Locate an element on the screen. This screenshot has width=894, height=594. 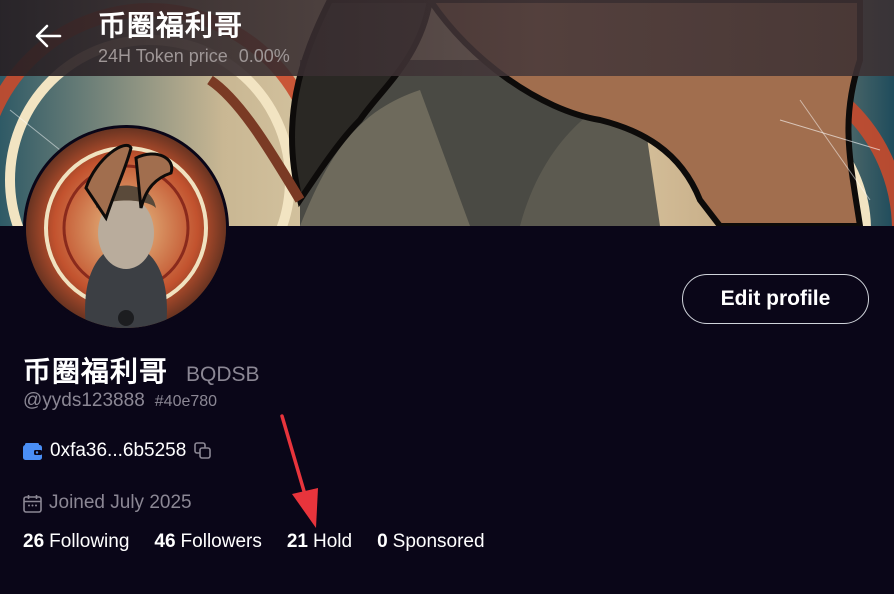
hold-count: 21 is located at coordinates (297, 541).